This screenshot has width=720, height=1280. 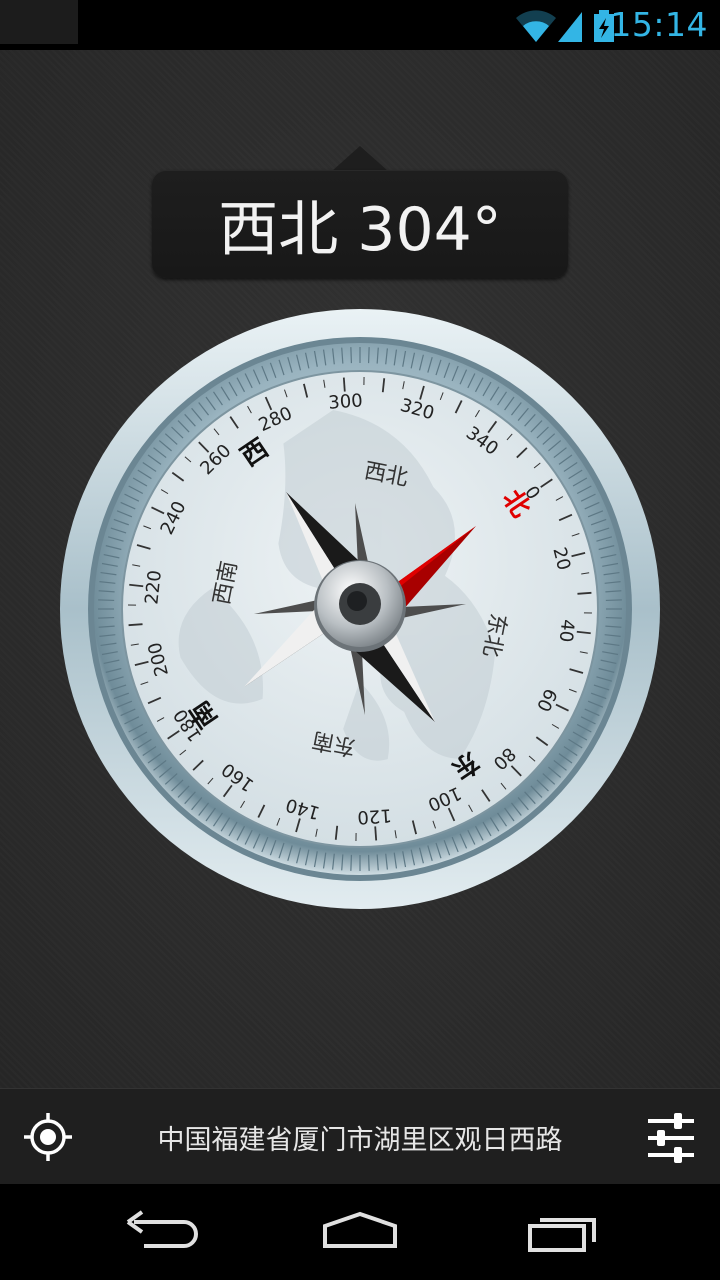 I want to click on sliders-icon, so click(x=671, y=1138).